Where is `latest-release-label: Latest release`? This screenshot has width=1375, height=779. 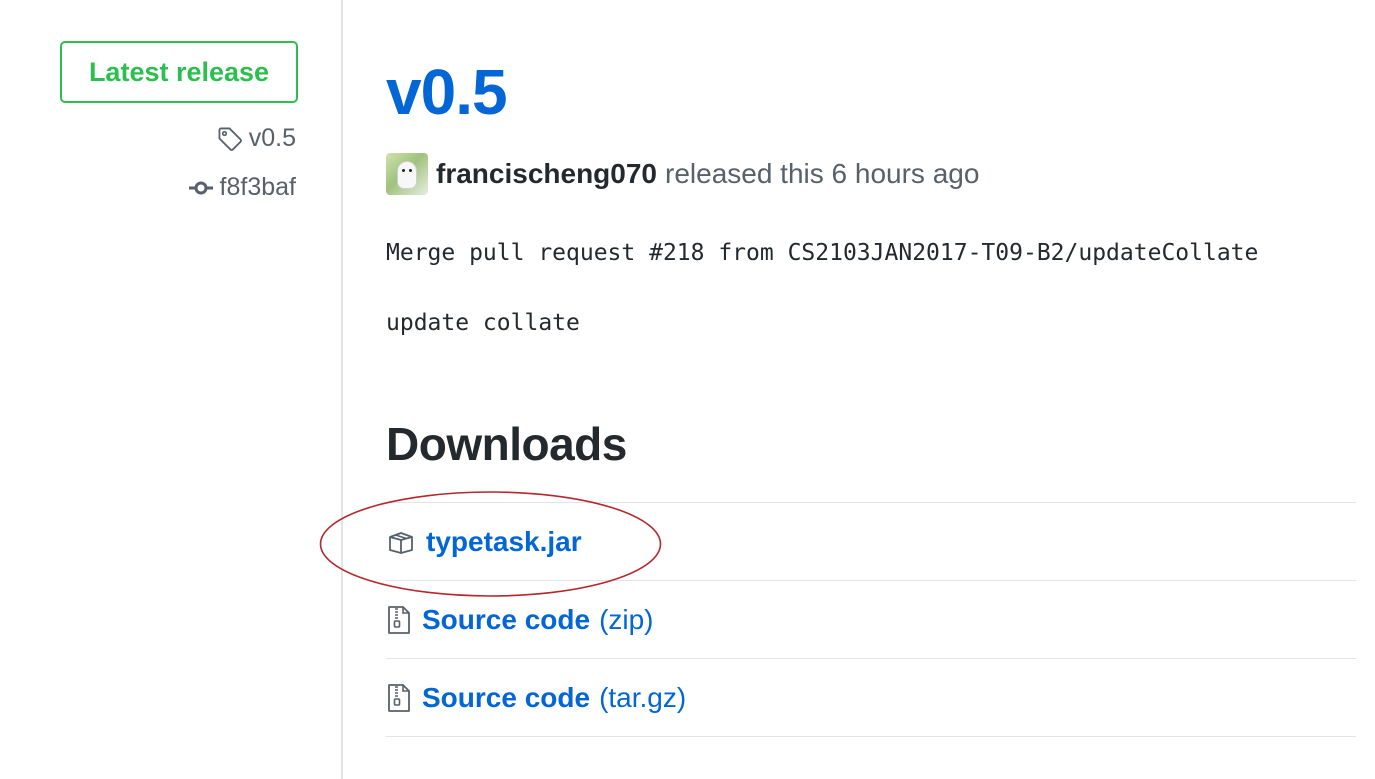
latest-release-label: Latest release is located at coordinates (179, 71).